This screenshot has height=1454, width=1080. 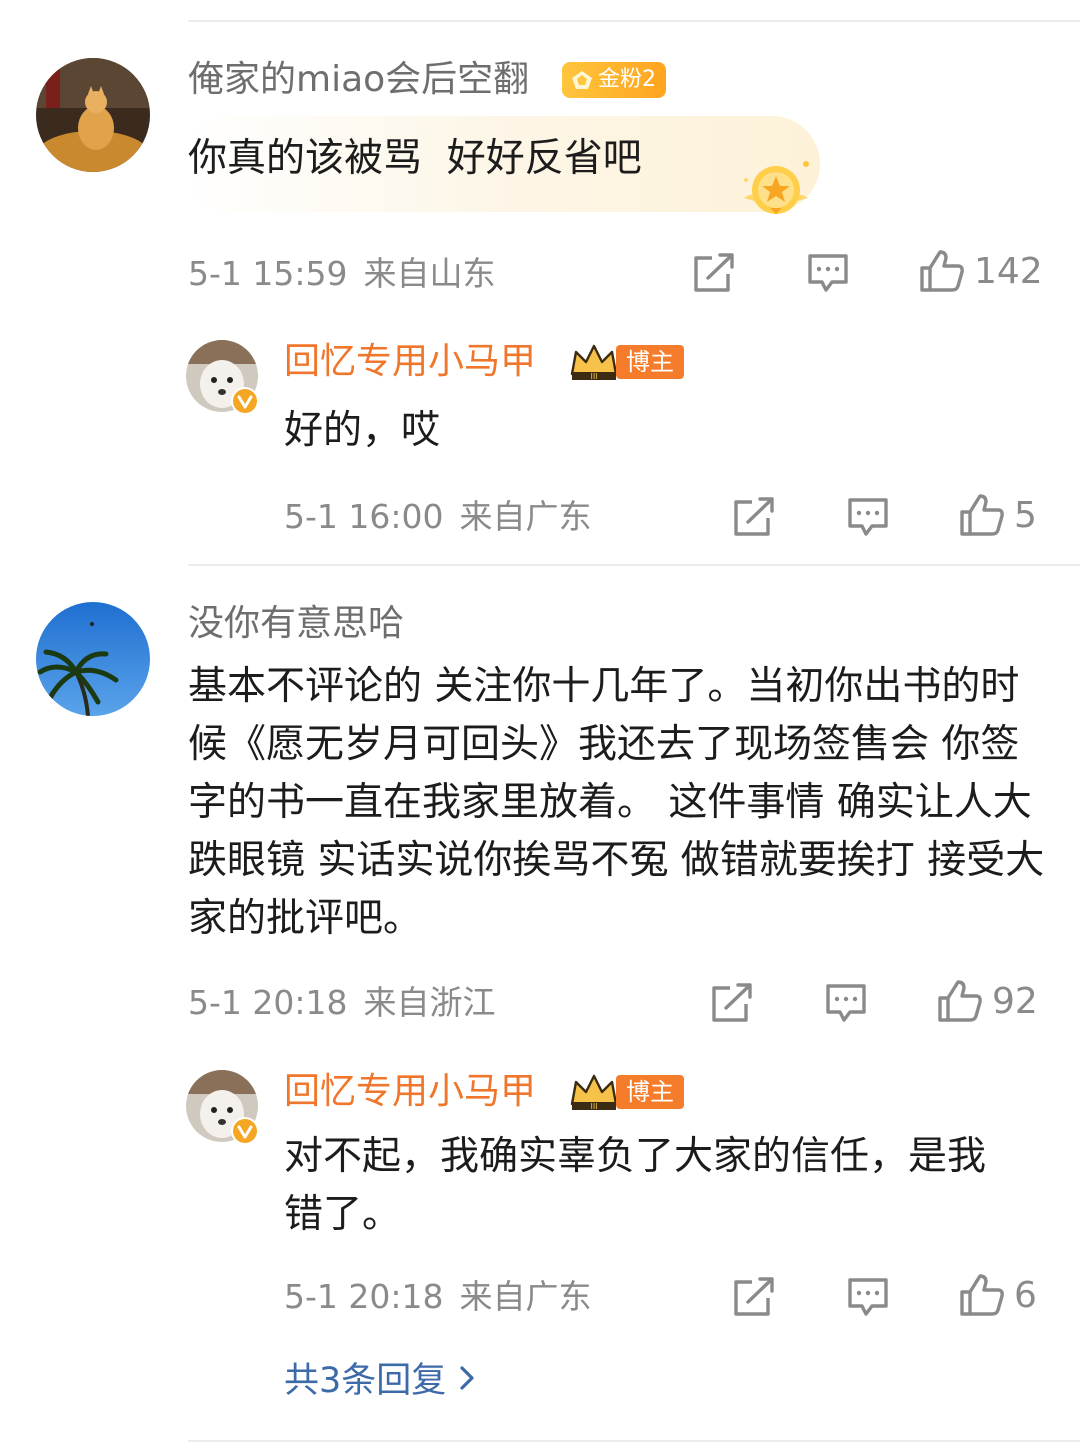 What do you see at coordinates (635, 1185) in the screenshot?
I see `reply-text: 对不起，我确实辜负了大家的信任，是我错了。` at bounding box center [635, 1185].